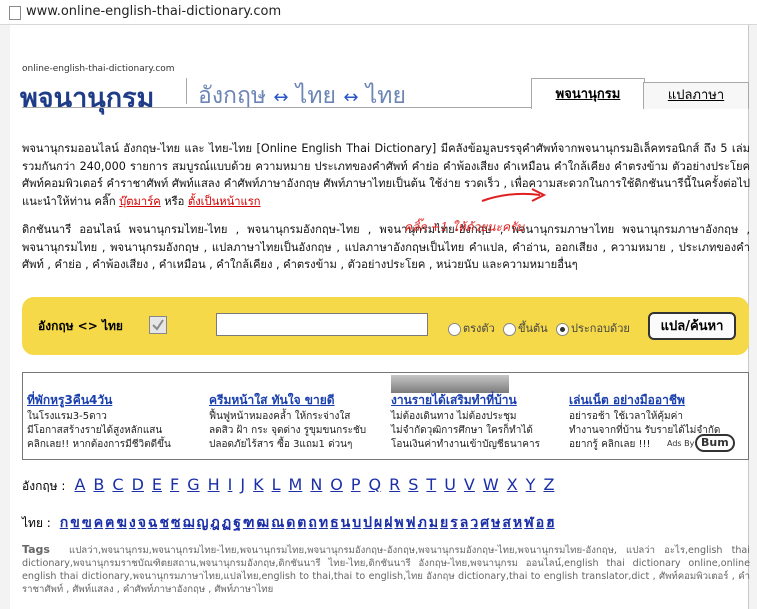 The height and width of the screenshot is (609, 757). Describe the element at coordinates (413, 484) in the screenshot. I see `letter-link-s: S` at that location.